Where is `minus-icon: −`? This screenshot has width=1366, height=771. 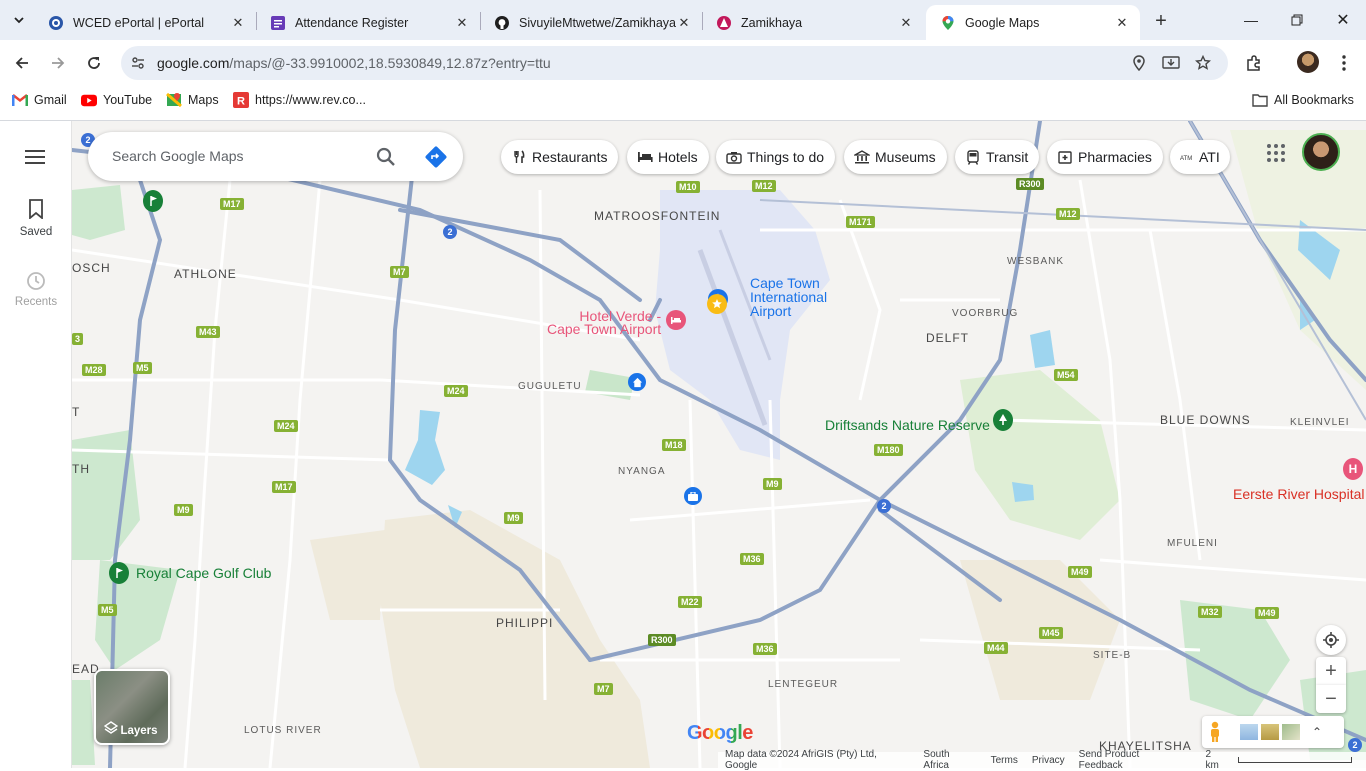 minus-icon: − is located at coordinates (1331, 698).